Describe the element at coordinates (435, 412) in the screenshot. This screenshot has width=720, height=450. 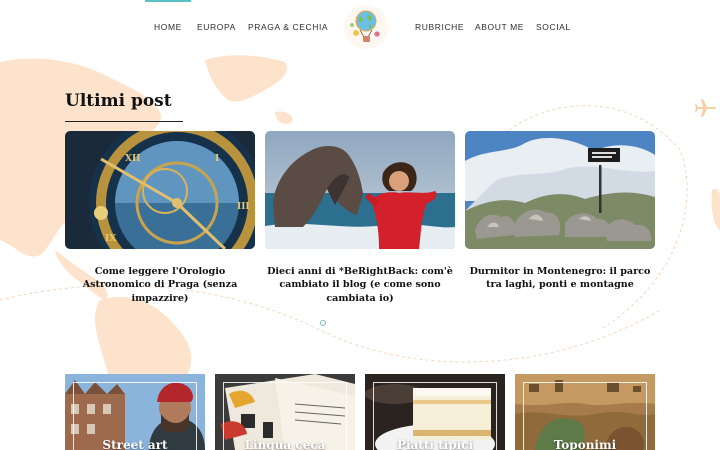
I see `category-tile-piatti-tipici: Piatti tipici` at that location.